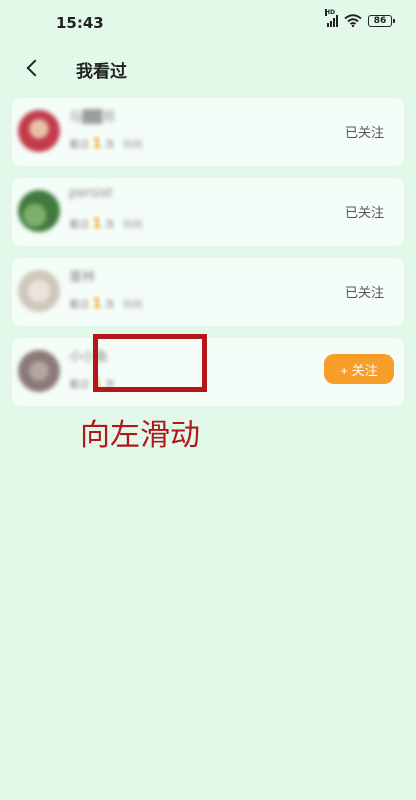 This screenshot has width=416, height=800. Describe the element at coordinates (150, 363) in the screenshot. I see `annotation-box` at that location.